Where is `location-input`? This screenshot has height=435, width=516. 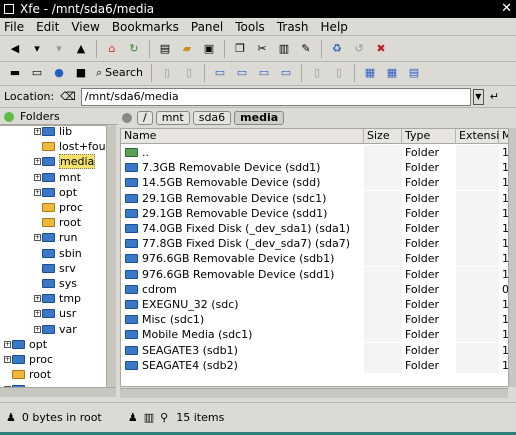 location-input is located at coordinates (275, 96).